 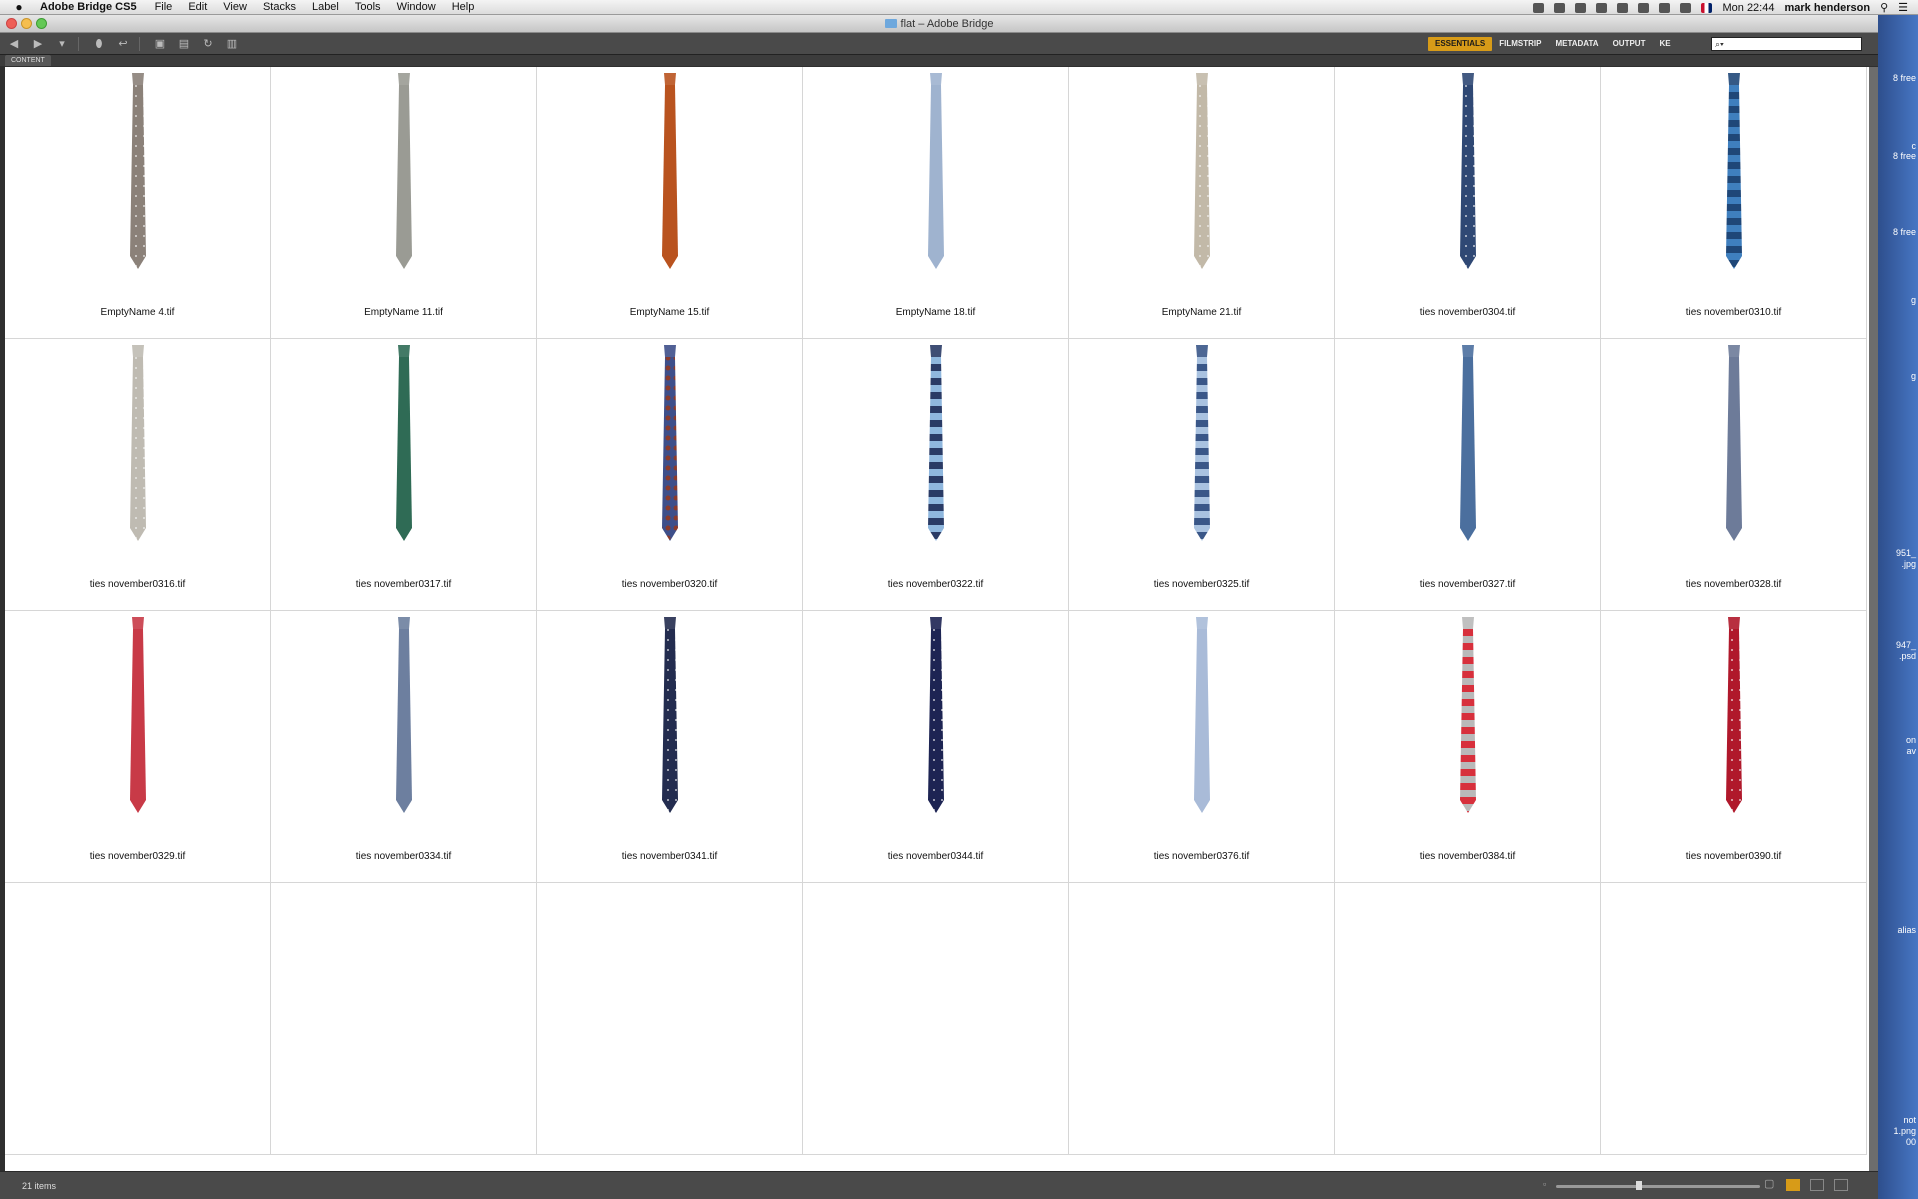 What do you see at coordinates (123, 44) in the screenshot?
I see `boomerang-icon: ↩` at bounding box center [123, 44].